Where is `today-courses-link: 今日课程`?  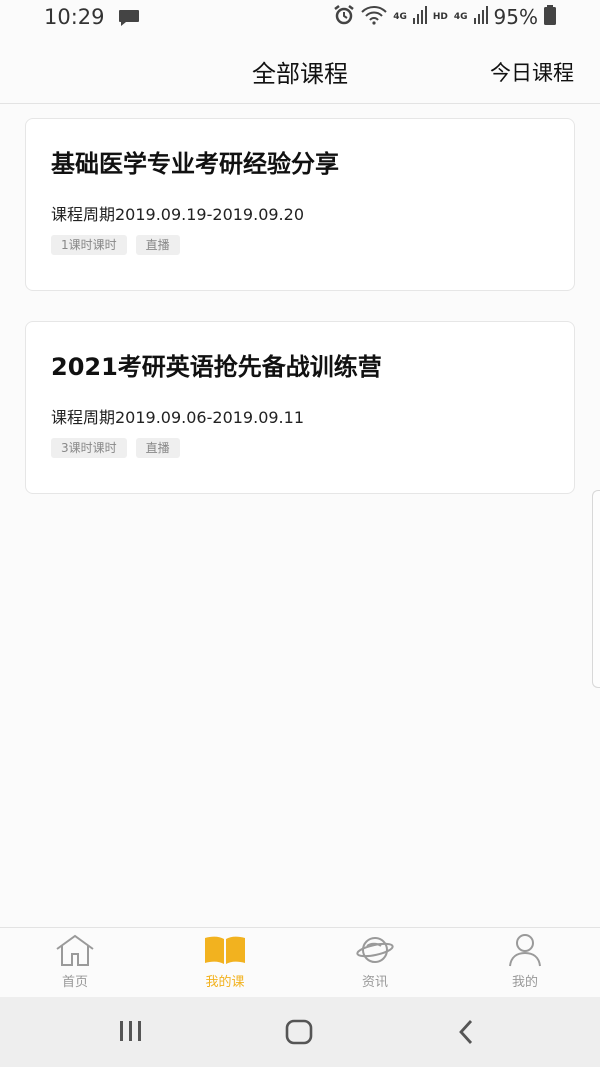
today-courses-link: 今日课程 is located at coordinates (532, 72).